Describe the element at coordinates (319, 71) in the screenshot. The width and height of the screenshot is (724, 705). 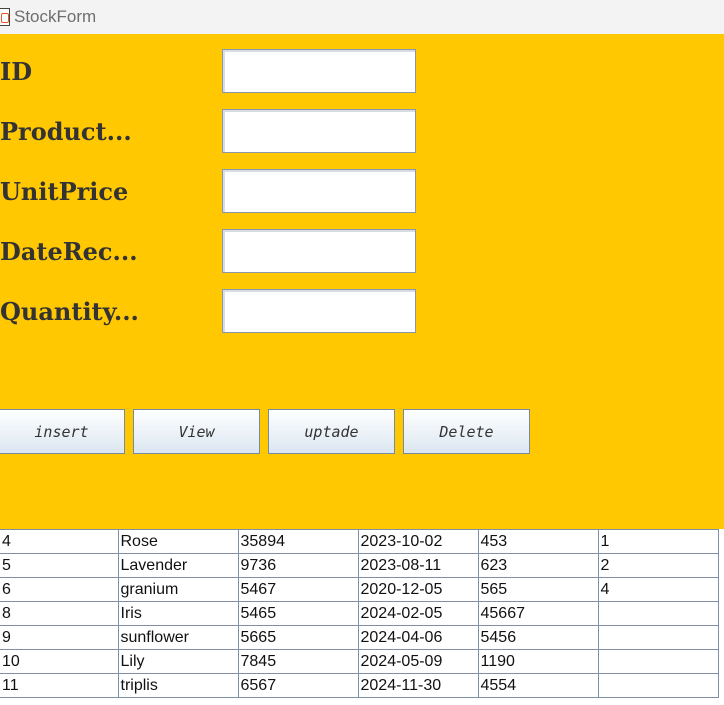
I see `id-input` at that location.